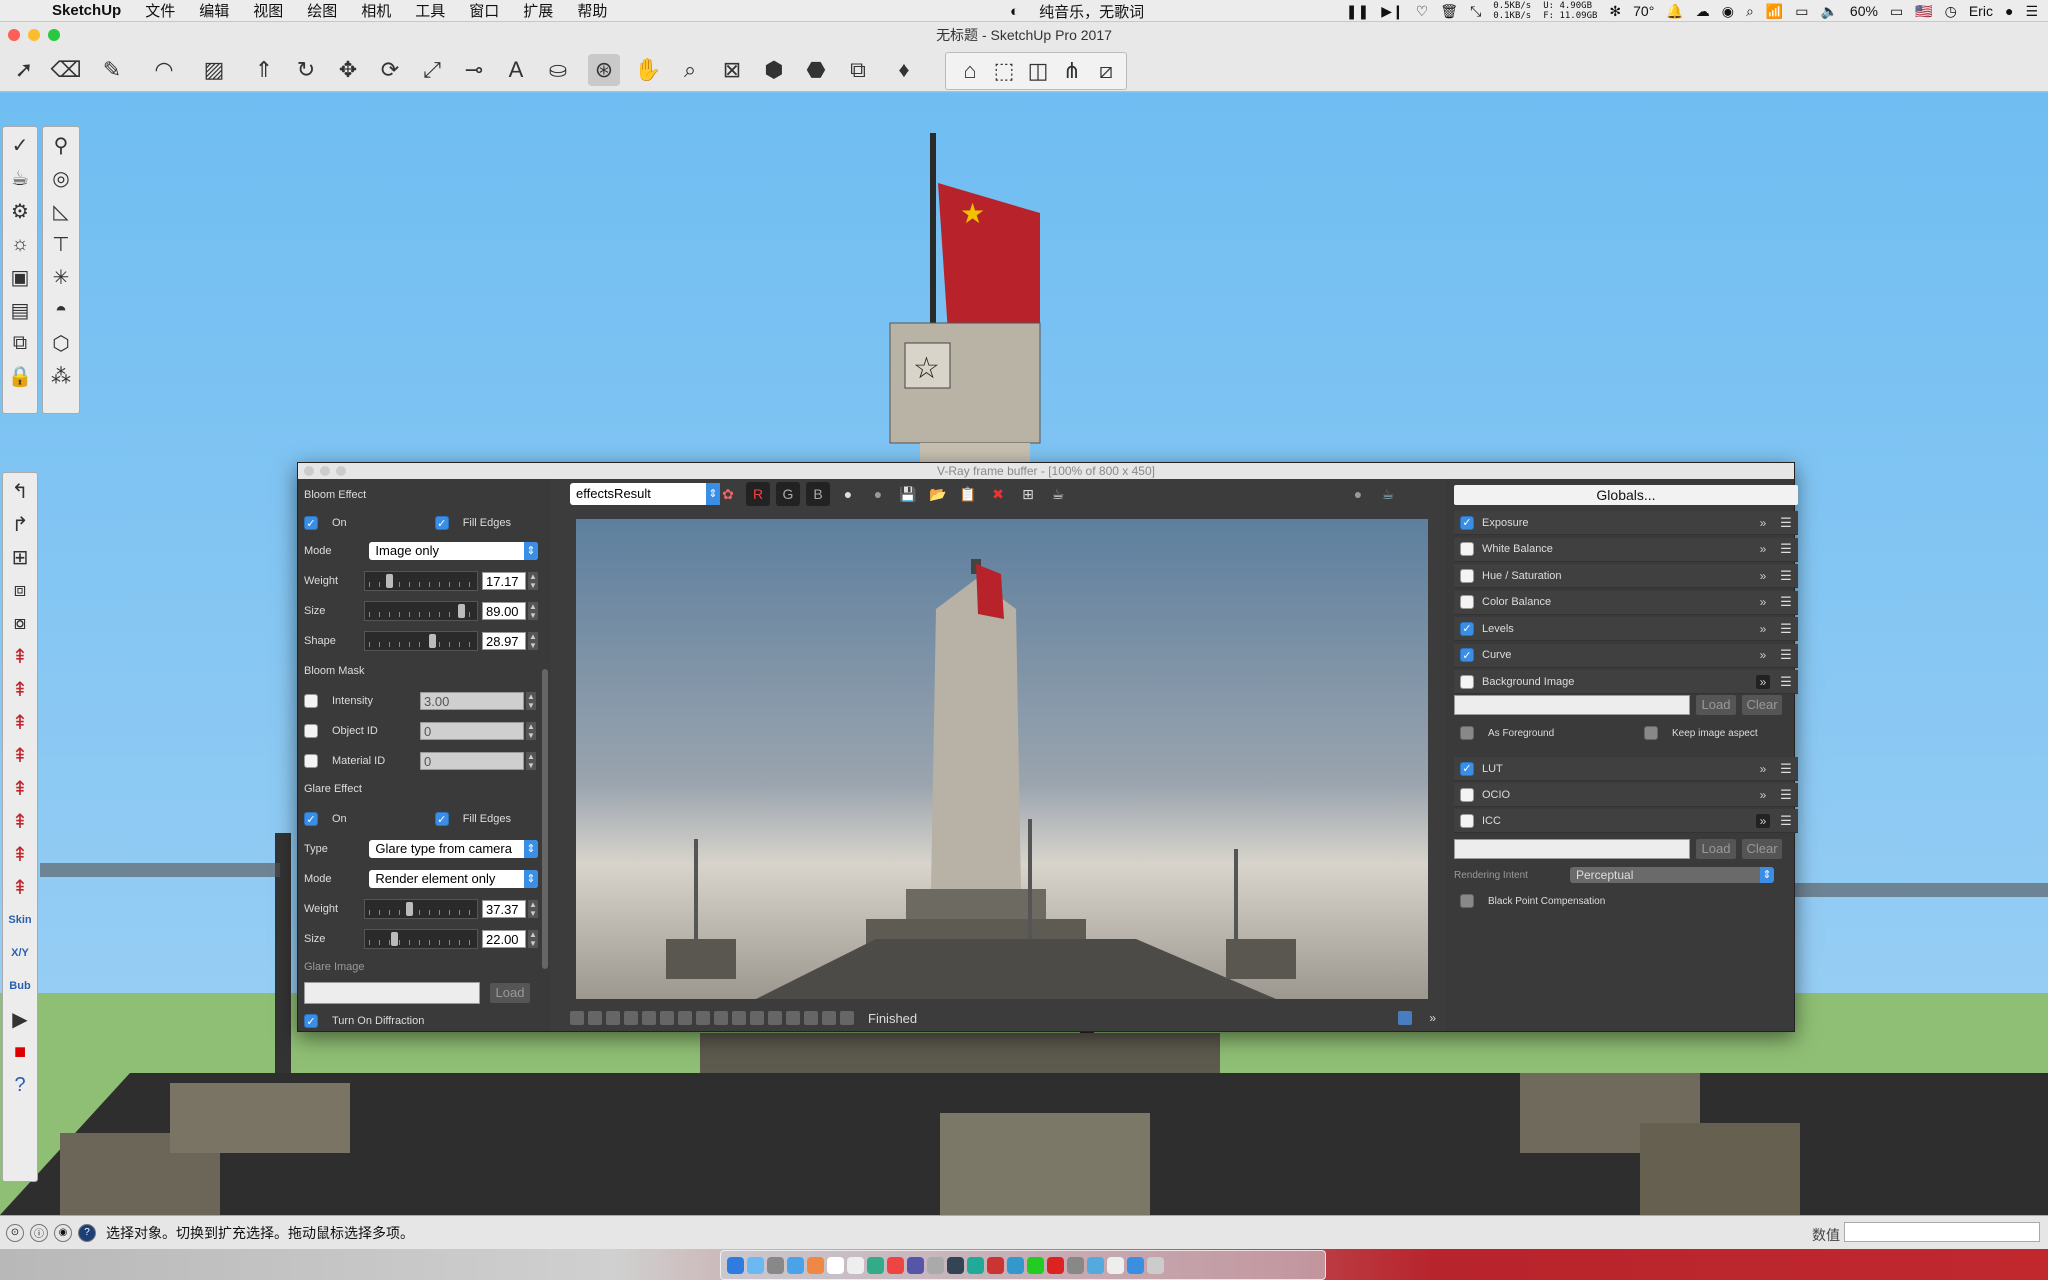 The height and width of the screenshot is (1280, 2048). What do you see at coordinates (348, 70) in the screenshot?
I see `move-icon: ✥` at bounding box center [348, 70].